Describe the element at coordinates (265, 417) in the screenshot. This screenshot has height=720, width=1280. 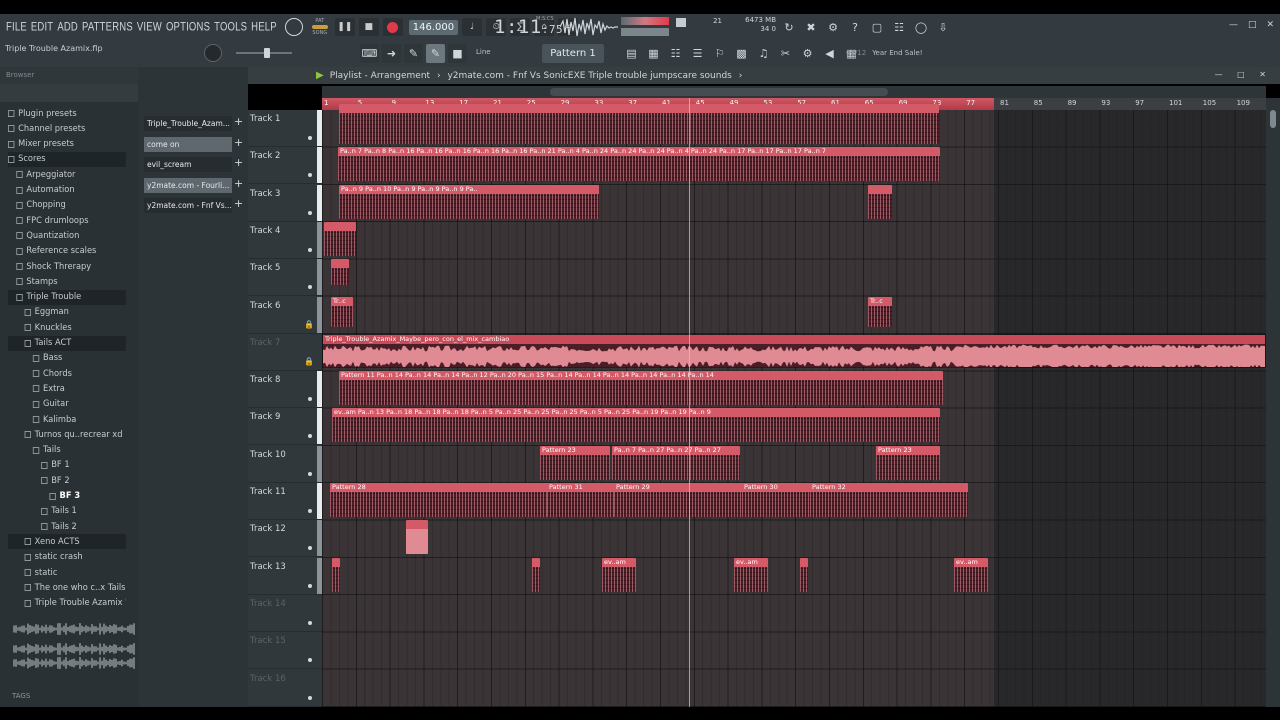
I see `track-name: Track 9` at that location.